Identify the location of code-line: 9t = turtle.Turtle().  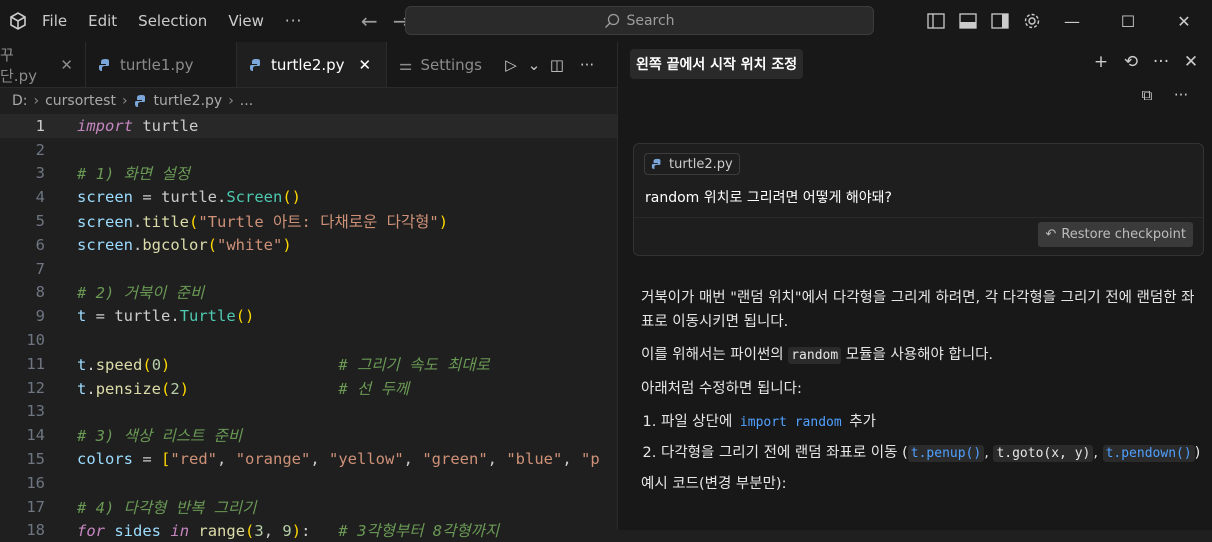
(145, 316).